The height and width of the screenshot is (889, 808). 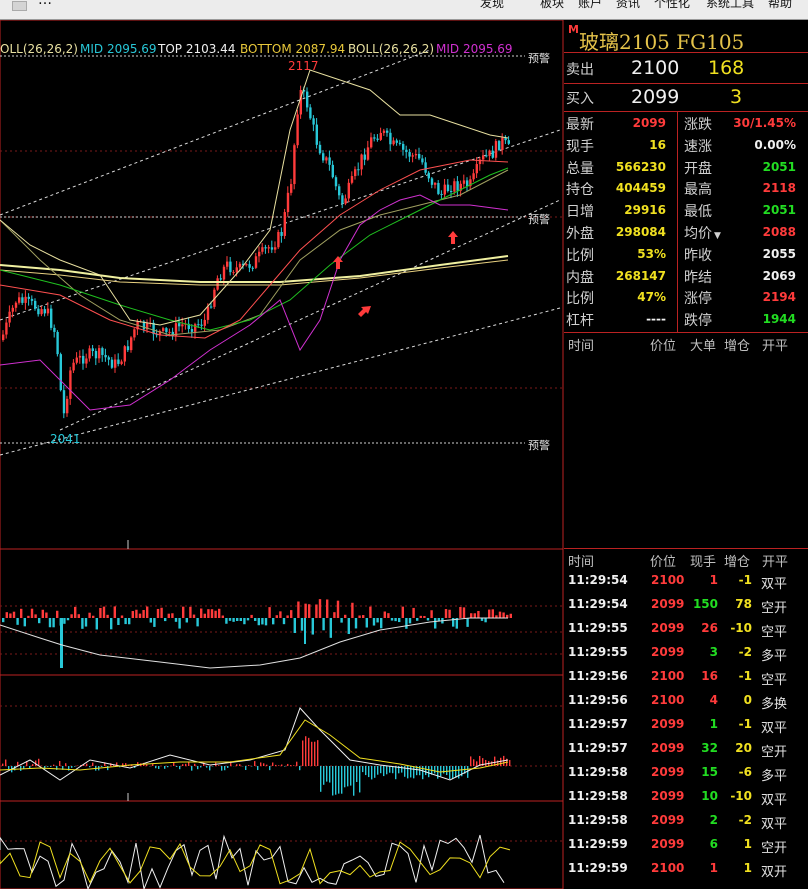 What do you see at coordinates (254, 643) in the screenshot?
I see `open-interest-line` at bounding box center [254, 643].